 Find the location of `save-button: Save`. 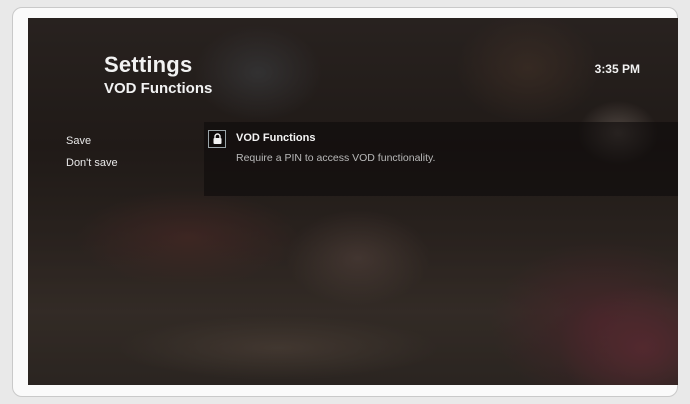

save-button: Save is located at coordinates (92, 141).